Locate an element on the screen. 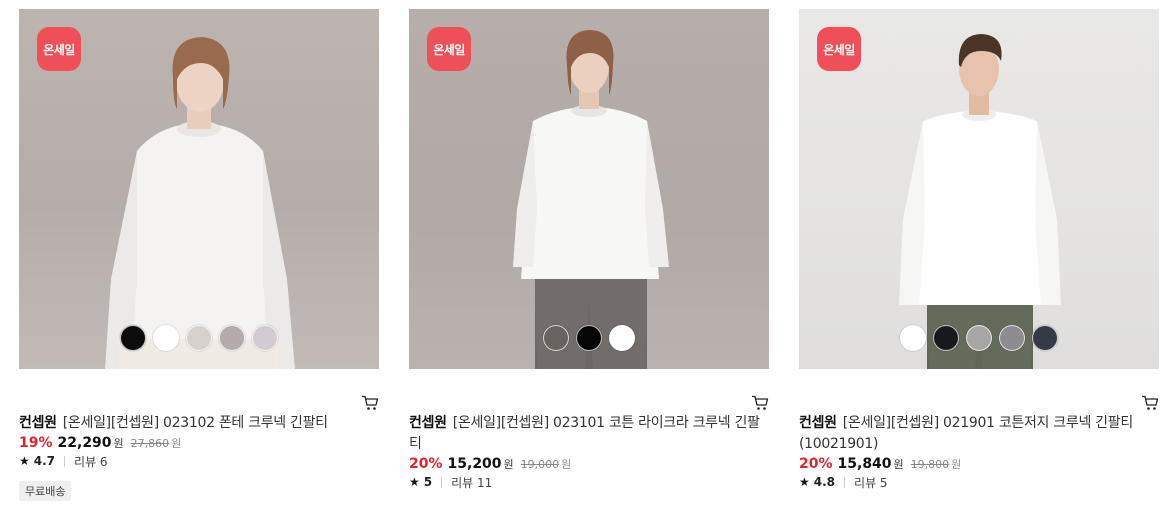  rating-row: ★ 4.8 리뷰 5 is located at coordinates (979, 482).